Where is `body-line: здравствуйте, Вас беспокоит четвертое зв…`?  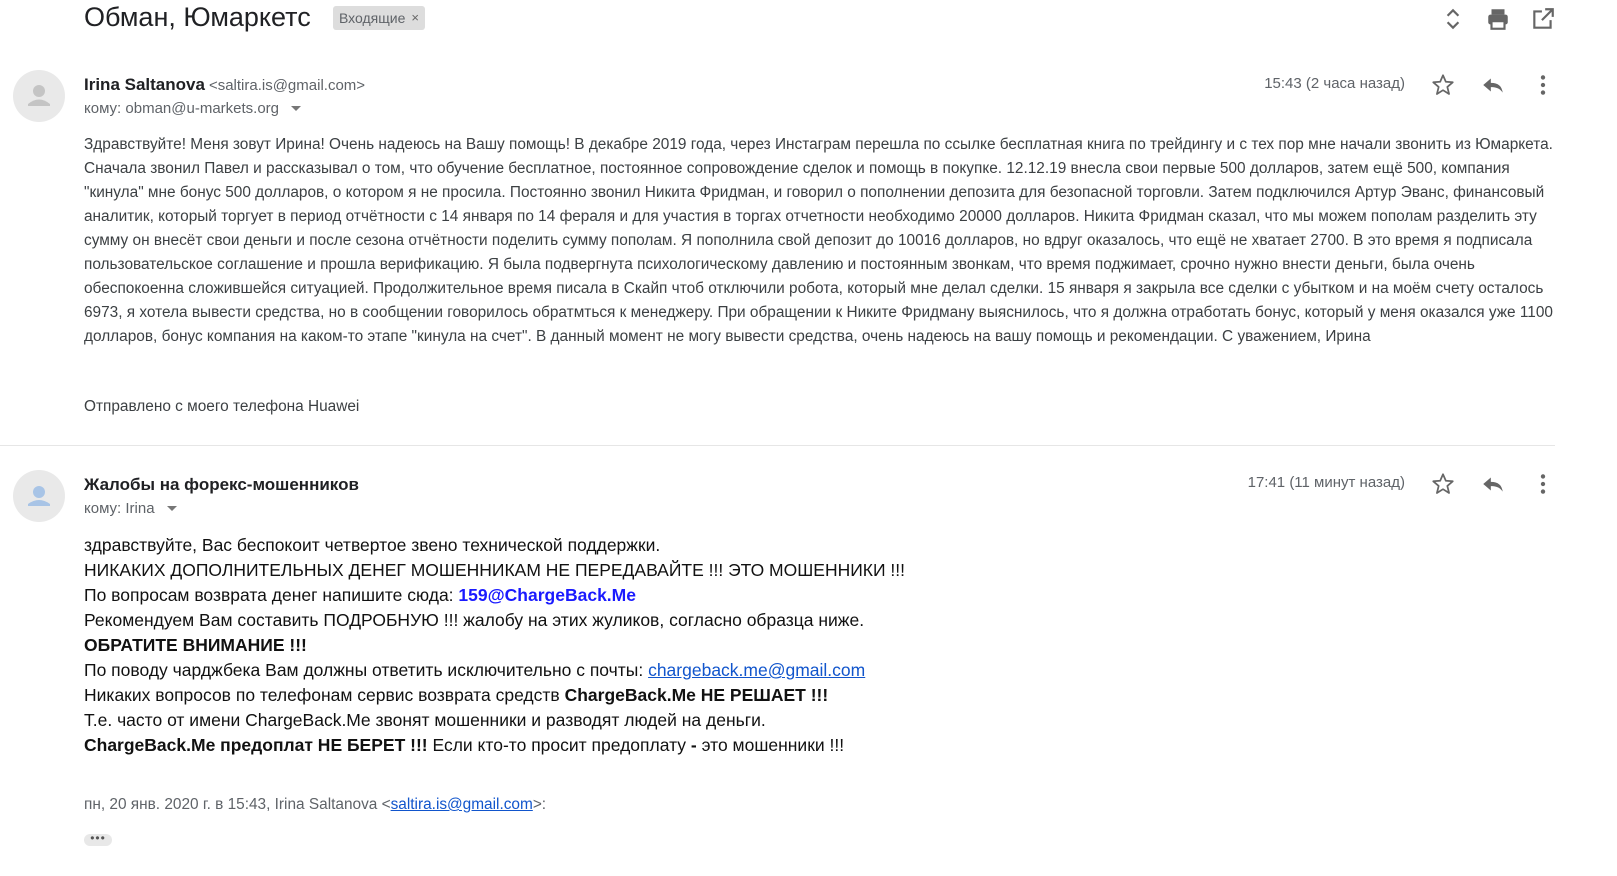 body-line: здравствуйте, Вас беспокоит четвертое зв… is located at coordinates (372, 545).